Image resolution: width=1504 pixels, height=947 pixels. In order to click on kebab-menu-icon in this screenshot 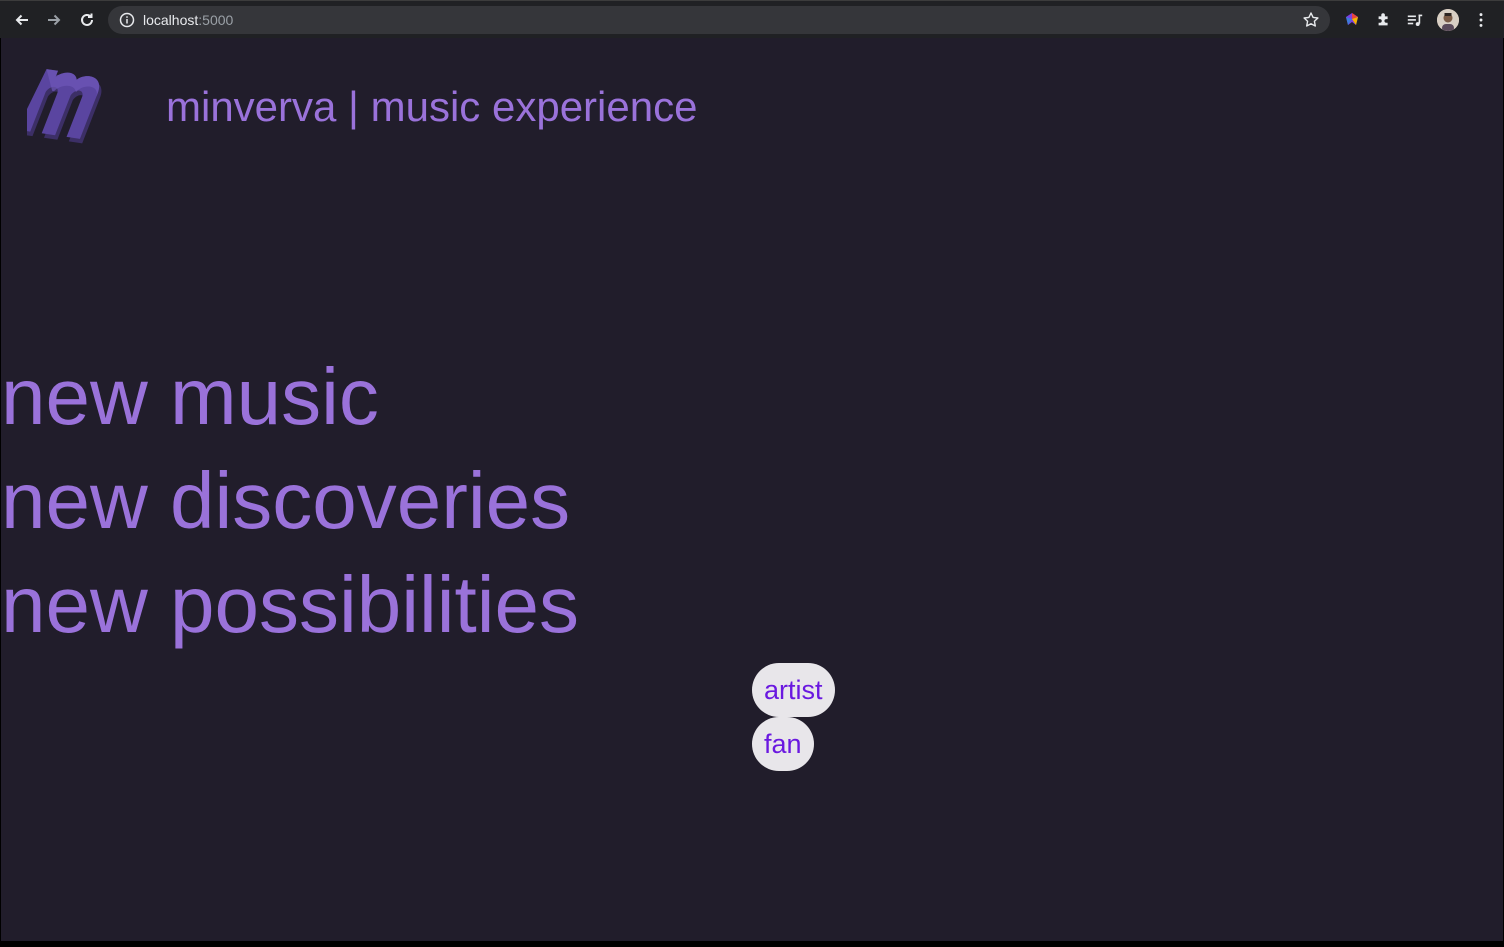, I will do `click(1481, 20)`.